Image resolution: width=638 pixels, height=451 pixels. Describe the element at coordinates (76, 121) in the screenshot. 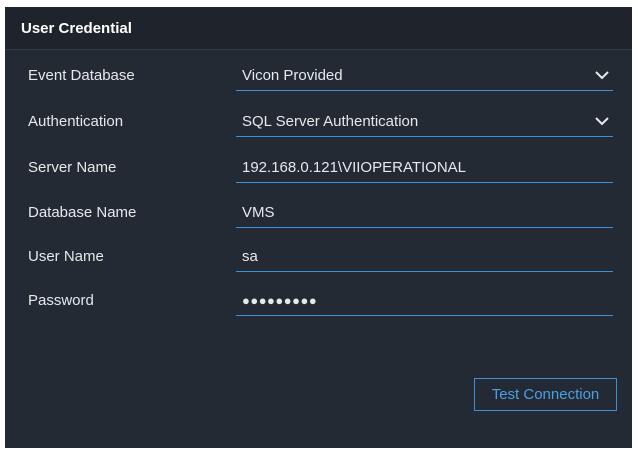

I see `authentication-label: Authentication` at that location.